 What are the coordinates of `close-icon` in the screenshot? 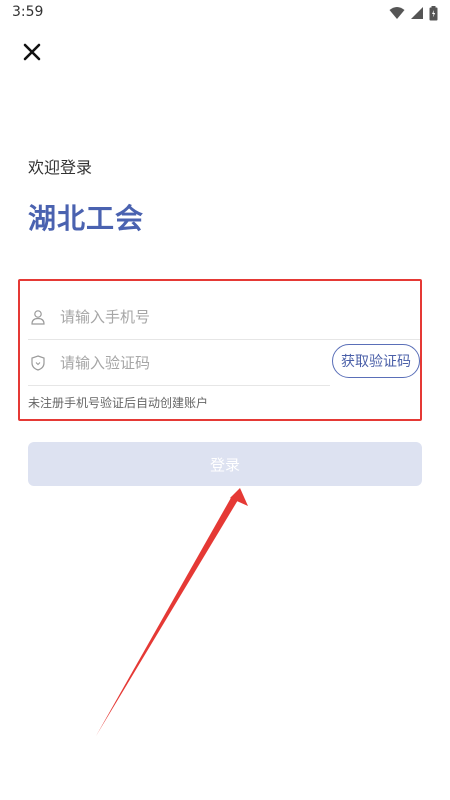 It's located at (32, 52).